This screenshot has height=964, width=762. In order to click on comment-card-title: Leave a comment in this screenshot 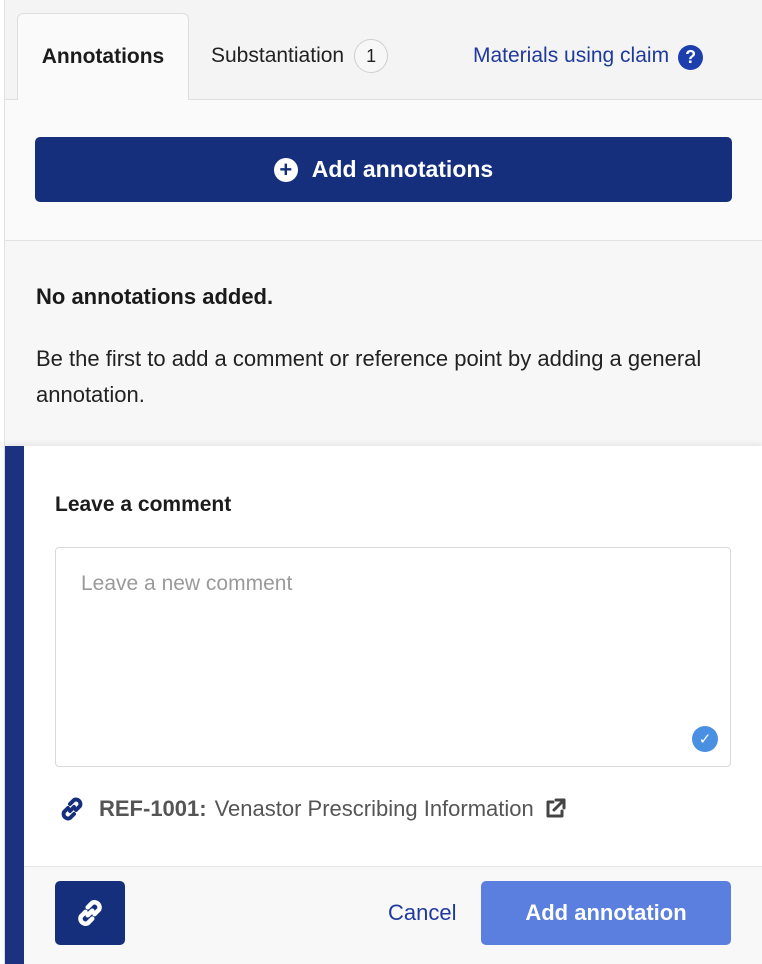, I will do `click(143, 504)`.